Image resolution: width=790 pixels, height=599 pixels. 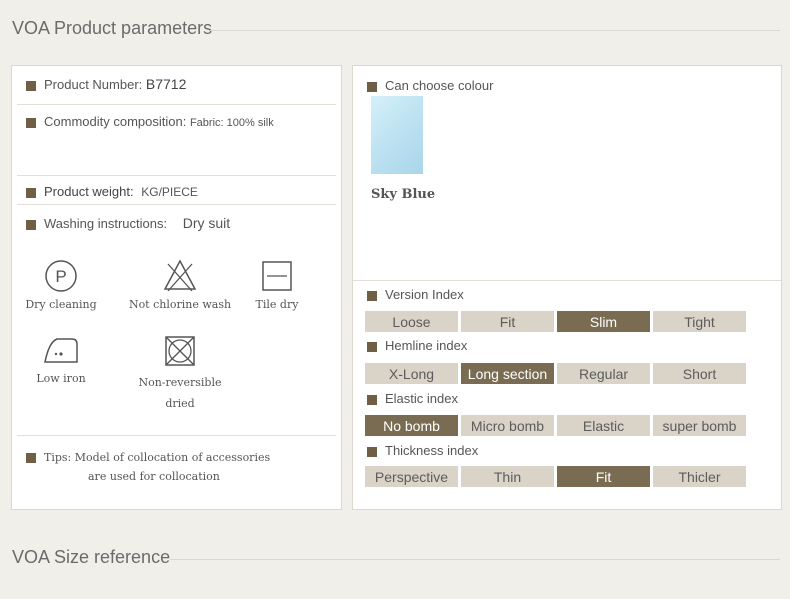 What do you see at coordinates (277, 276) in the screenshot?
I see `tile-dry-icon` at bounding box center [277, 276].